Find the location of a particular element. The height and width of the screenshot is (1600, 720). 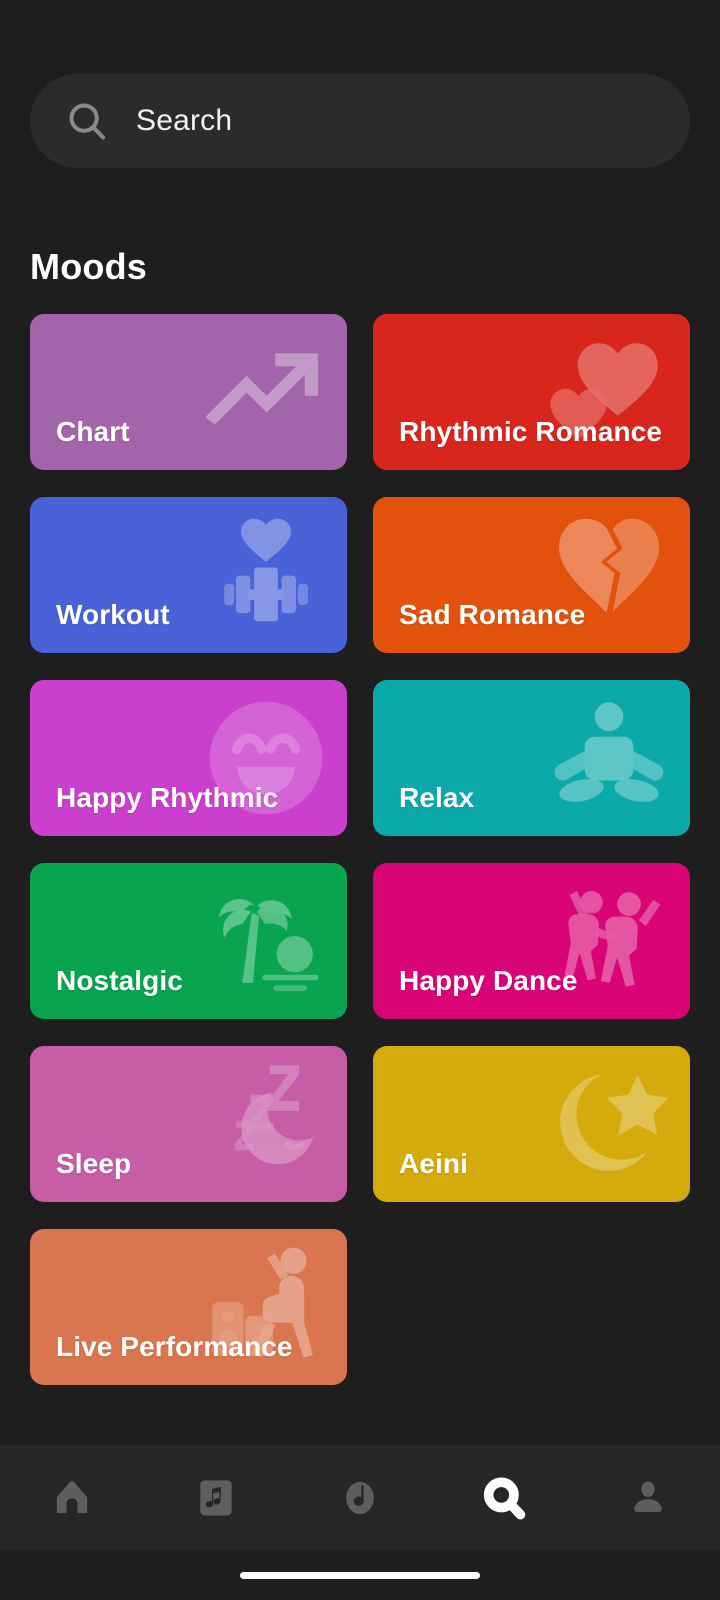

mood-label: Chart is located at coordinates (93, 431).